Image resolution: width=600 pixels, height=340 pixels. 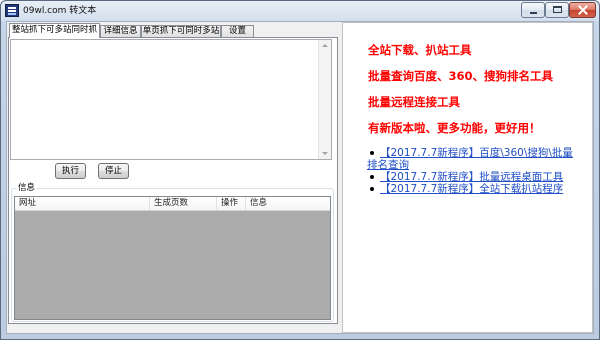 I want to click on list-header: 网址 生成页数 操作 信息, so click(x=172, y=204).